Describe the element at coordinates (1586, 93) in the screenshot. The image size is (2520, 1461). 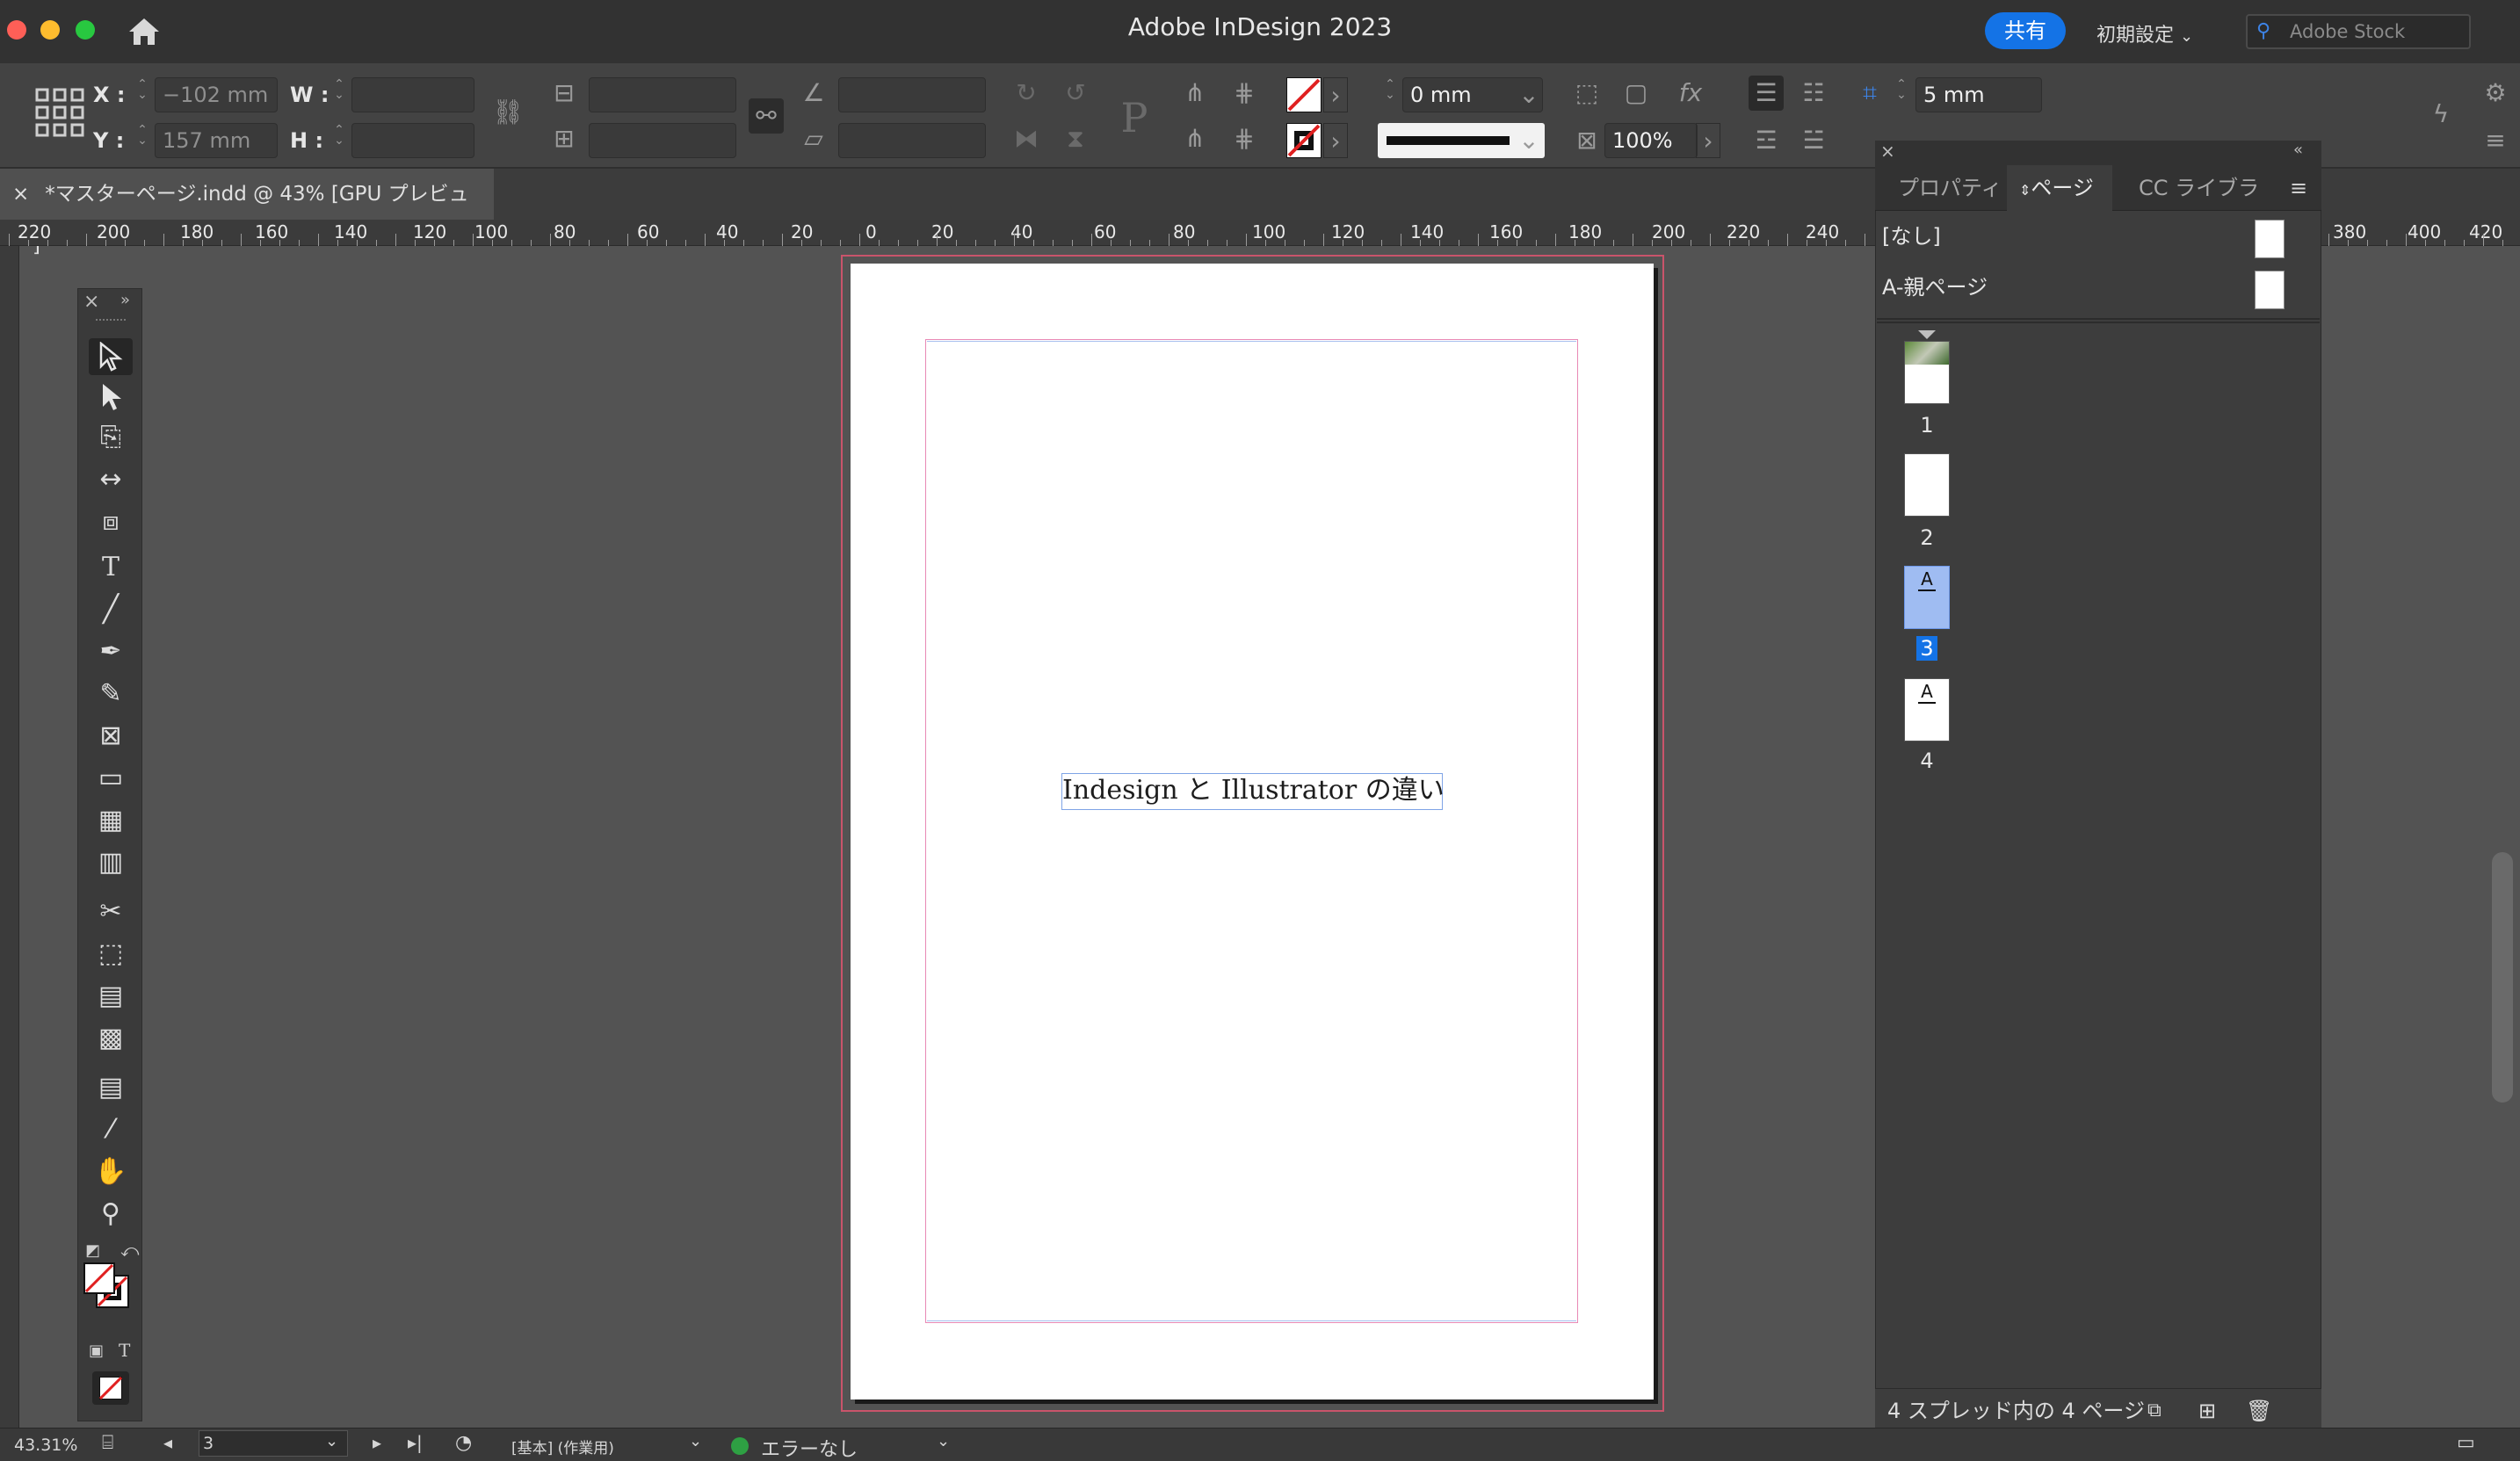
I see `corner-options-icon: ⬚` at that location.